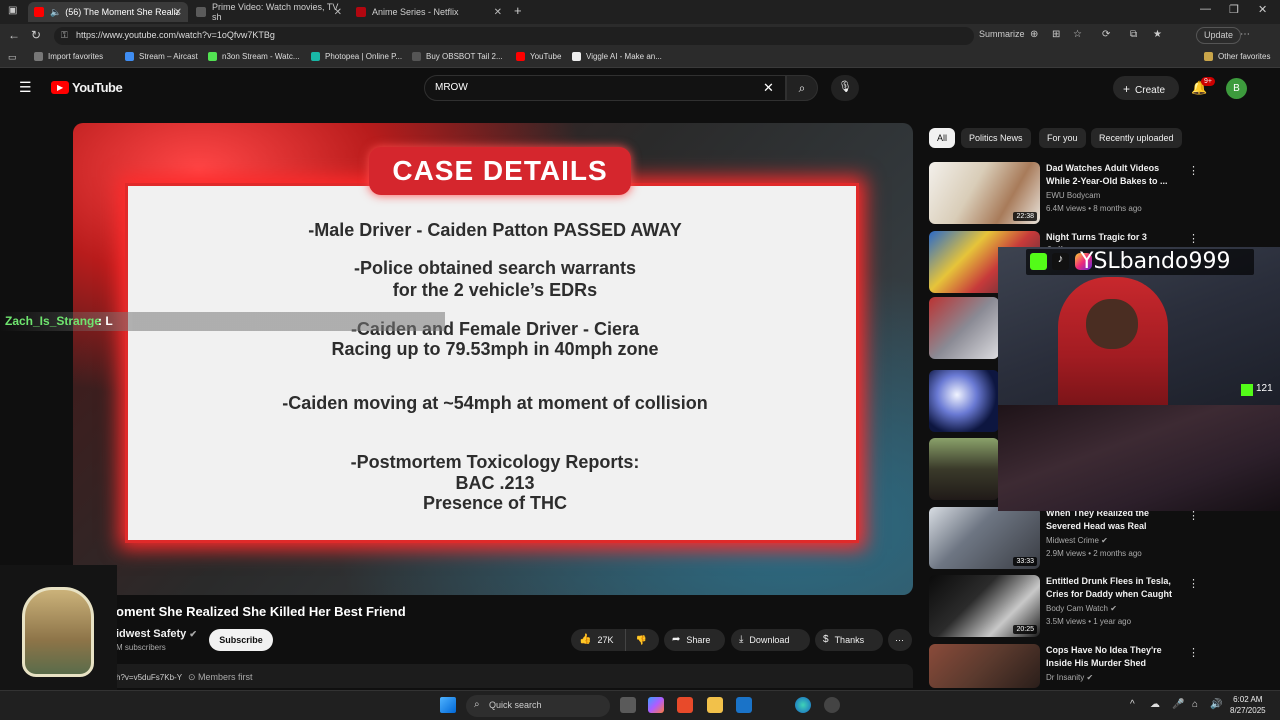 The width and height of the screenshot is (1280, 720). Describe the element at coordinates (770, 640) in the screenshot. I see `download-button: ⤓ Download` at that location.